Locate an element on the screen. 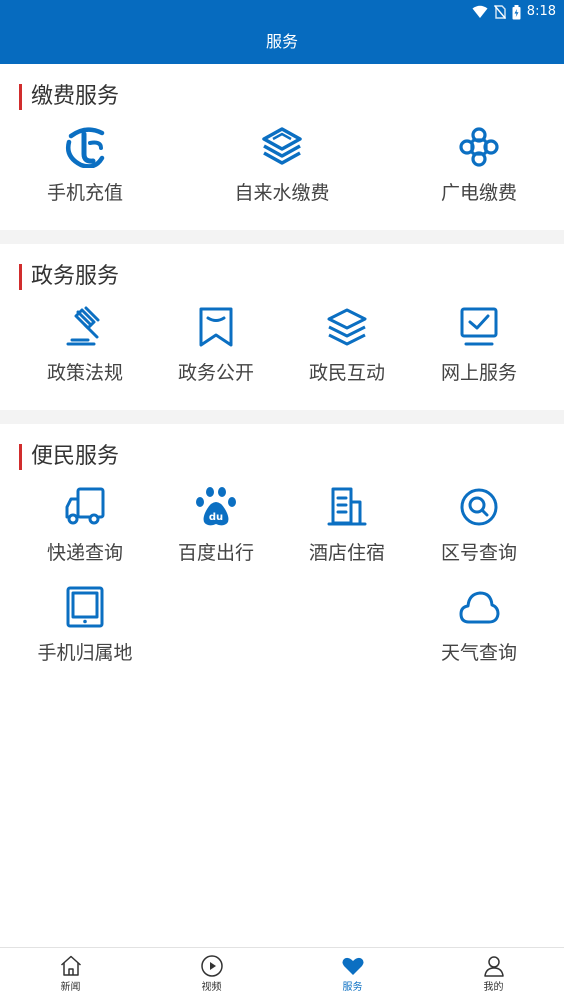  section-header: 缴费服务 is located at coordinates (69, 97).